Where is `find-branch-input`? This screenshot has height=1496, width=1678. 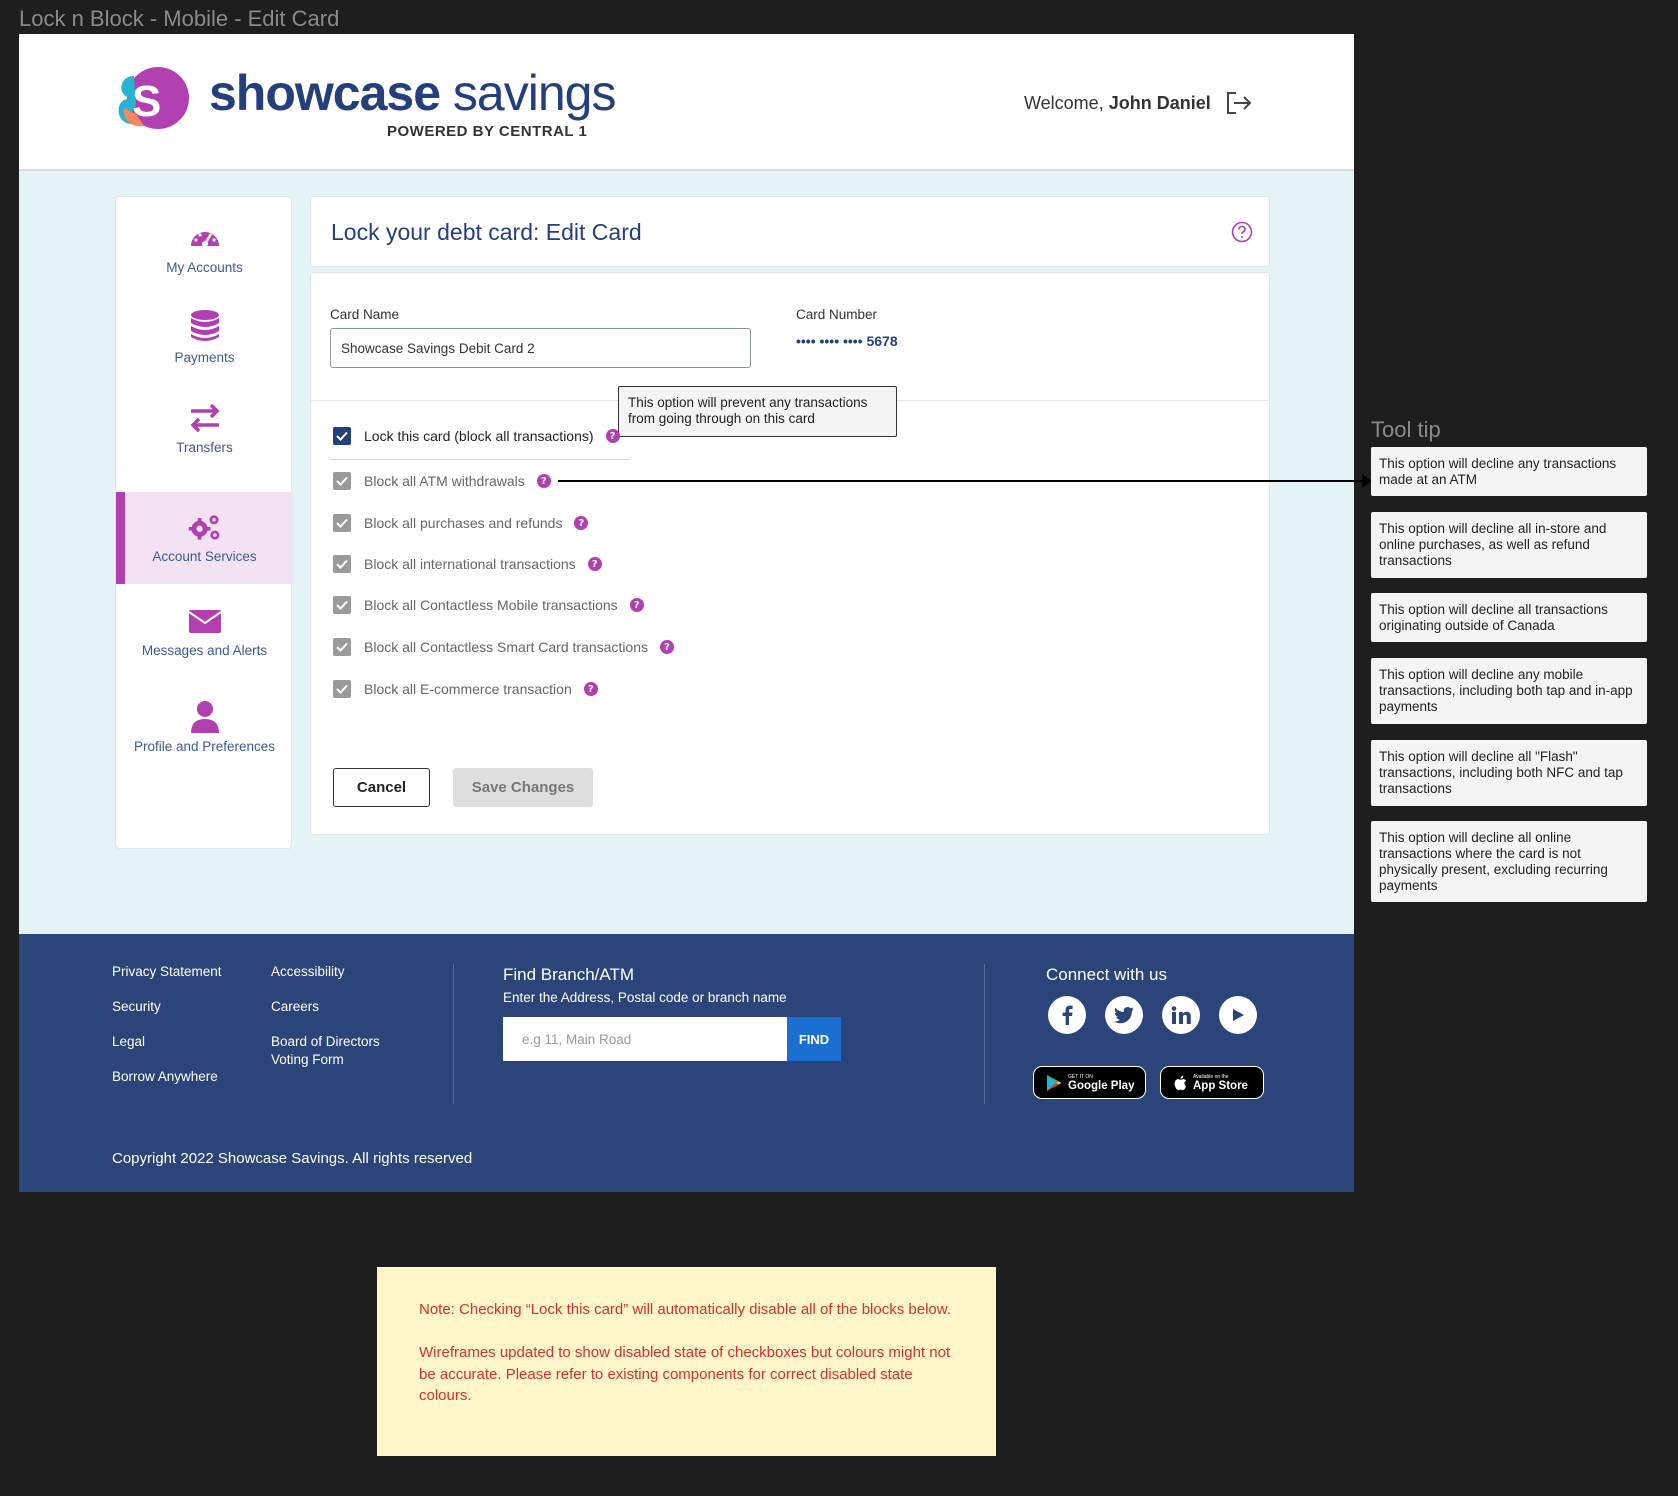
find-branch-input is located at coordinates (645, 1039).